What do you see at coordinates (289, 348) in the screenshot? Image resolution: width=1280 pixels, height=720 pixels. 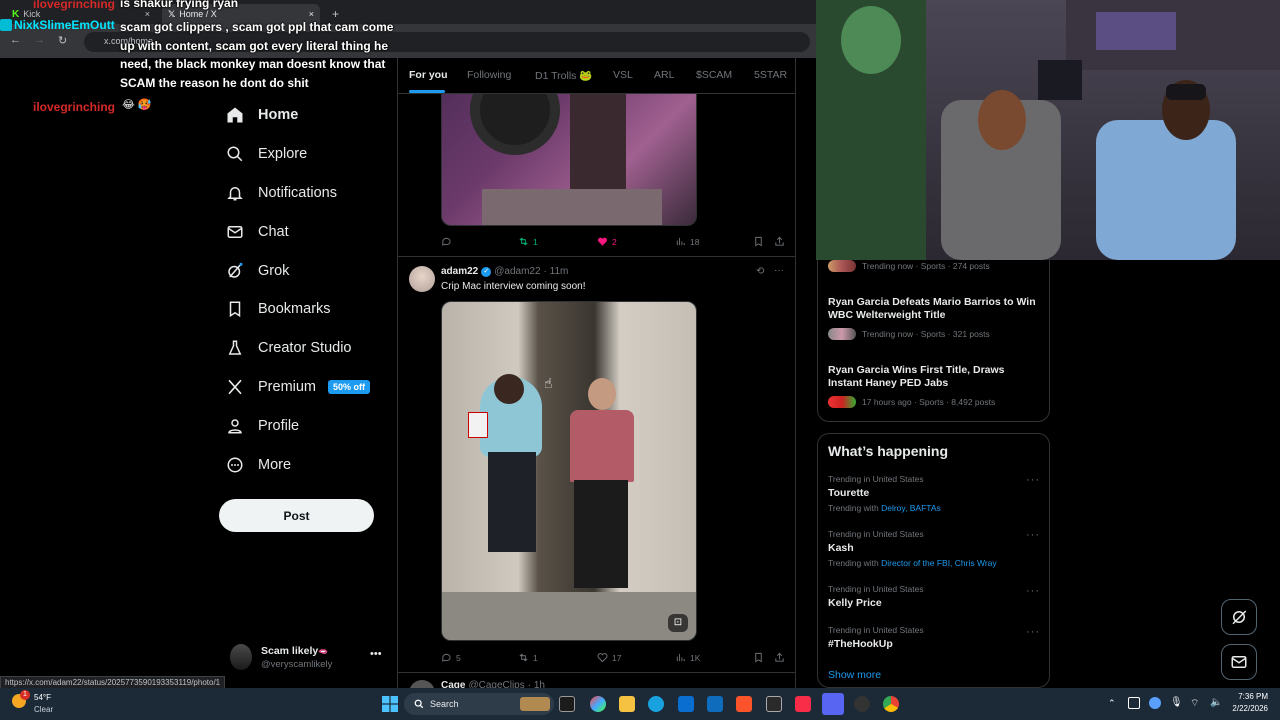 I see `nav-creator-studio: Creator Studio` at bounding box center [289, 348].